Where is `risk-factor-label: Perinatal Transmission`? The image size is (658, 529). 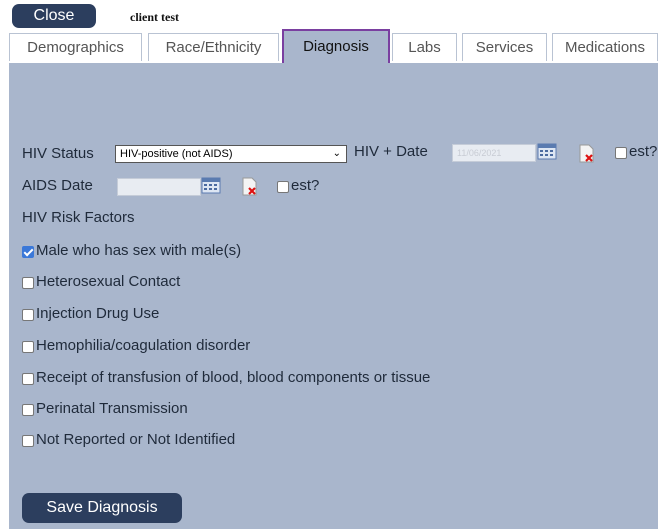 risk-factor-label: Perinatal Transmission is located at coordinates (112, 408).